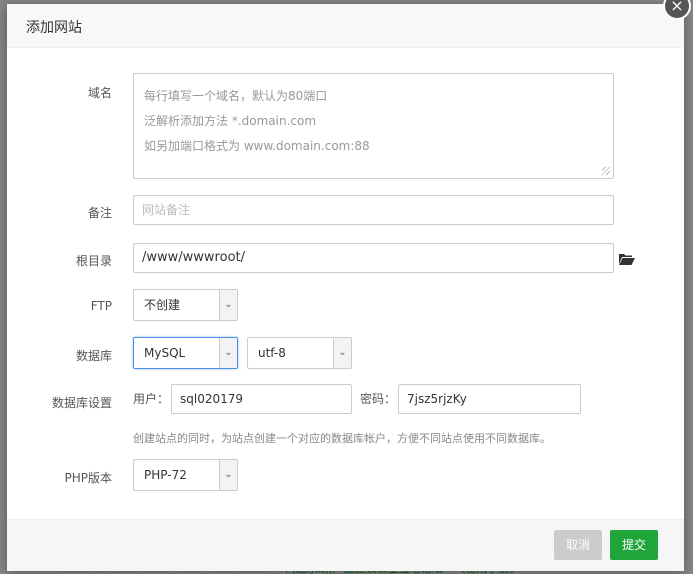 The width and height of the screenshot is (693, 574). I want to click on remark-label: 备注, so click(99, 213).